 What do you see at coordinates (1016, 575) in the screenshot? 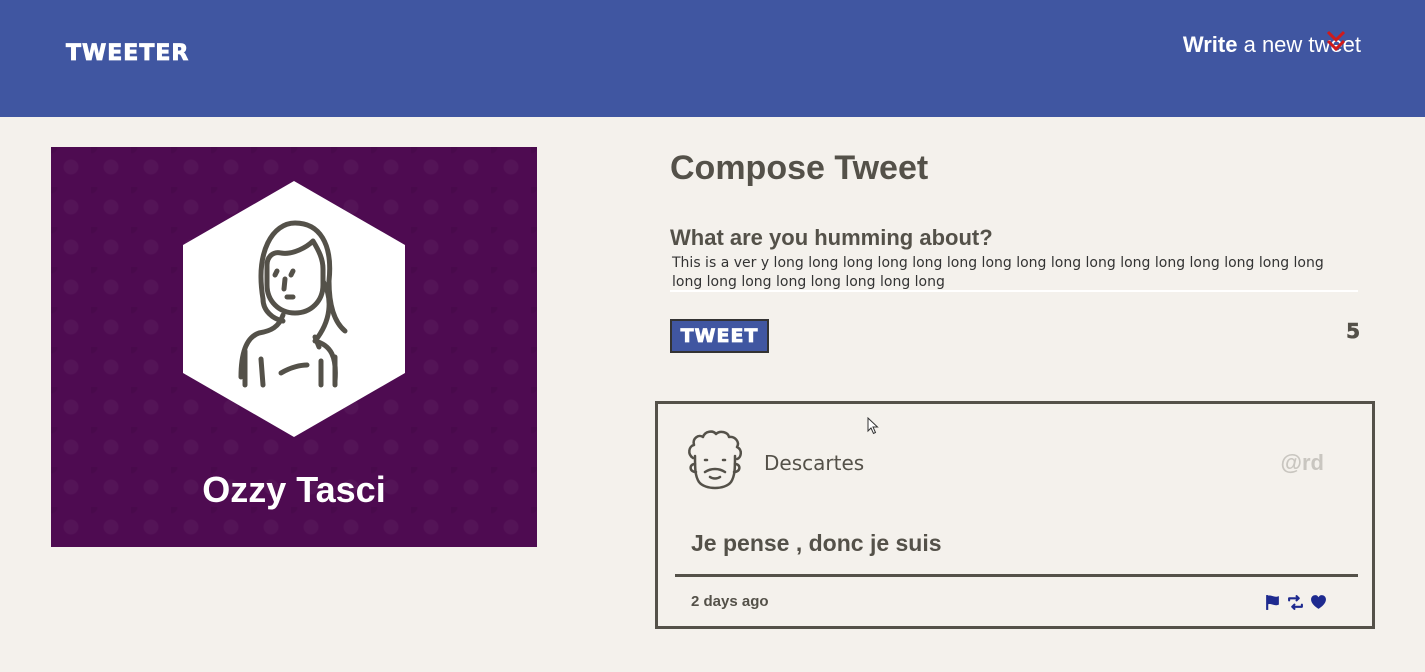
I see `tweet-divider` at bounding box center [1016, 575].